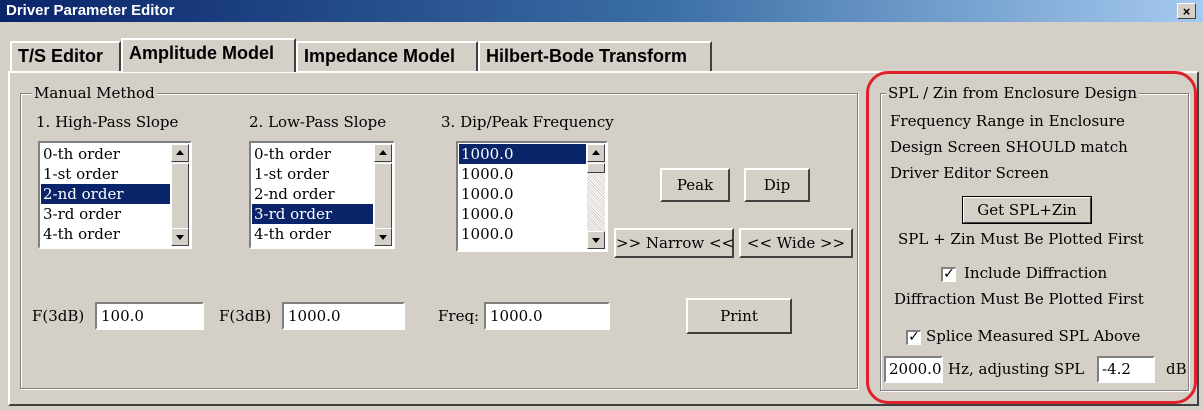 The height and width of the screenshot is (410, 1203). I want to click on high-pass-slope-label: 1. High-Pass Slope, so click(107, 122).